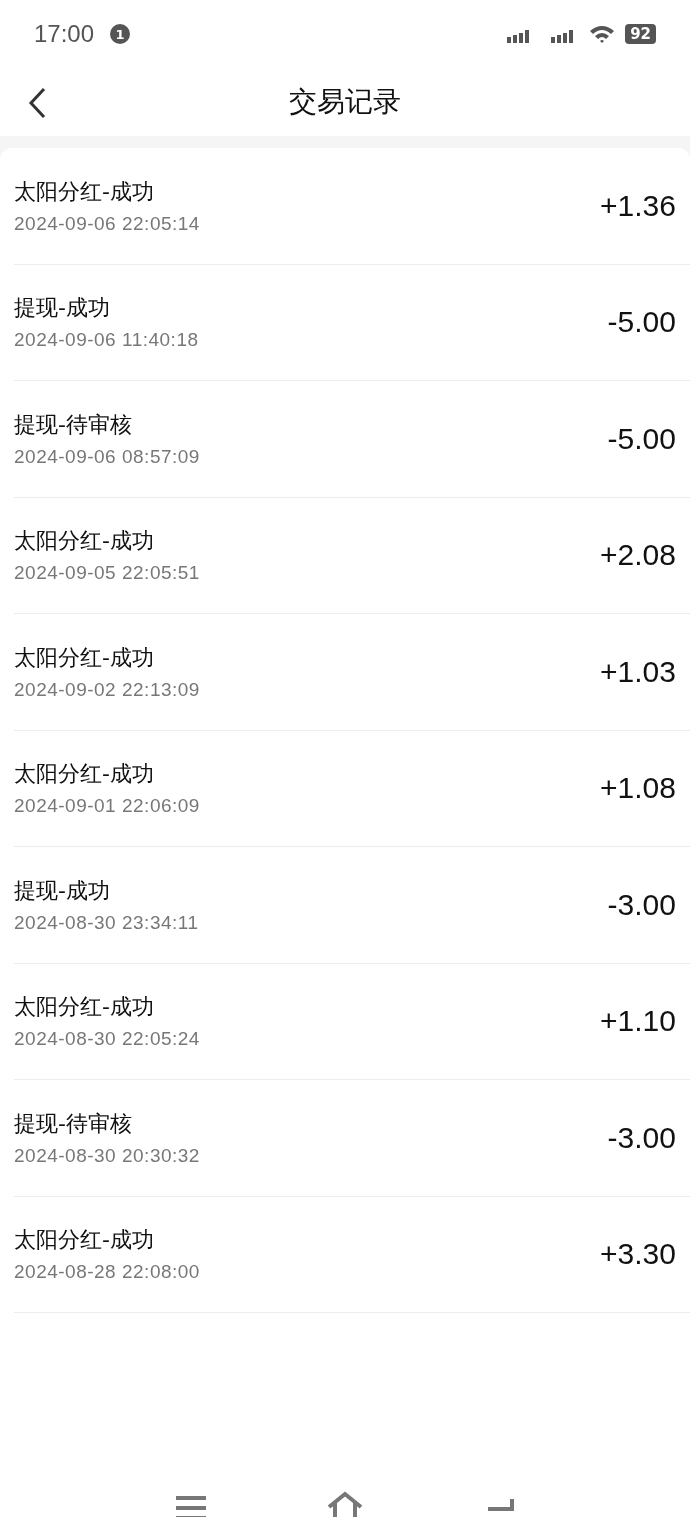  I want to click on record-amount: +1.03, so click(638, 671).